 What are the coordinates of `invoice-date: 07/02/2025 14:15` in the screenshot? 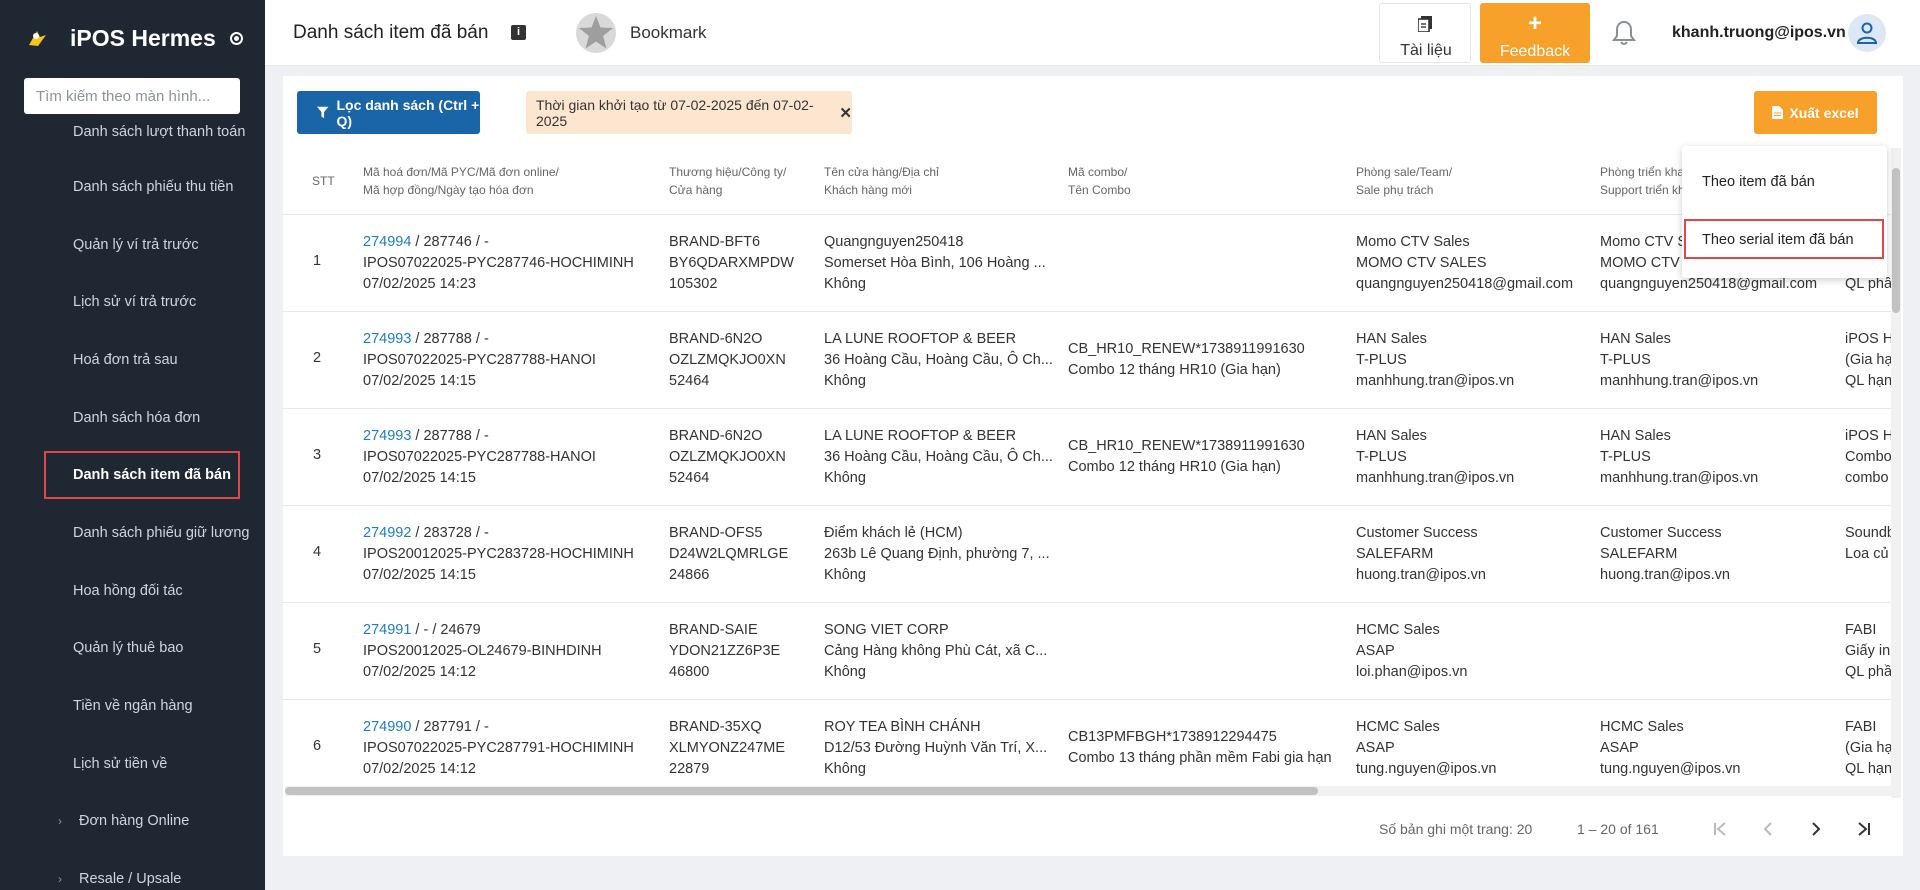 It's located at (419, 575).